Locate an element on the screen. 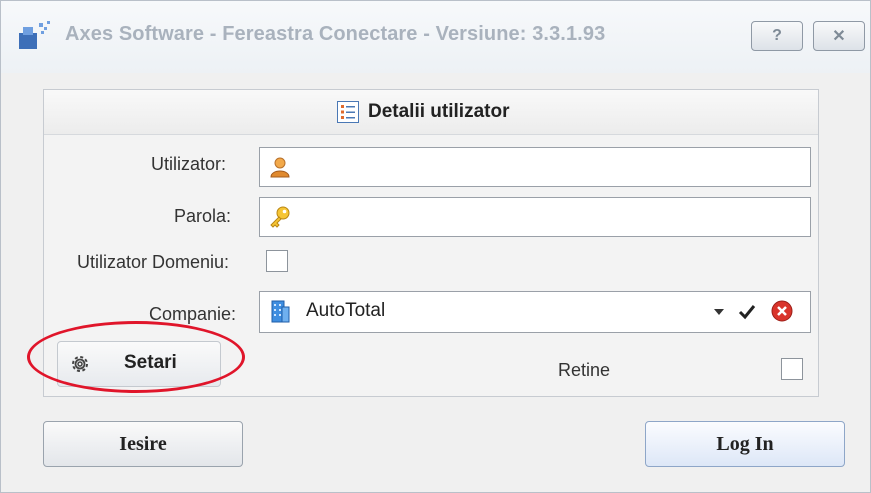  close-button: ✕ is located at coordinates (839, 36).